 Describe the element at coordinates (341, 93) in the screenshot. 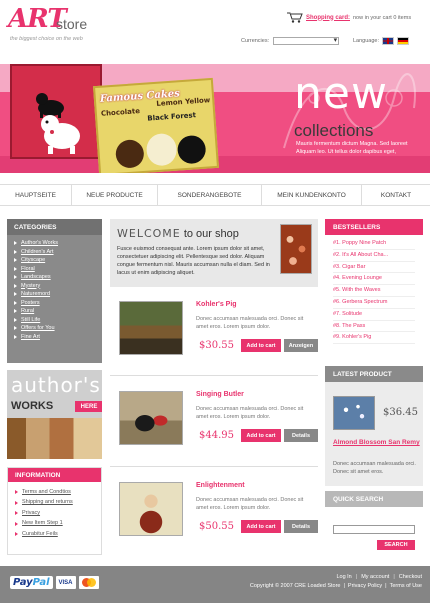

I see `banner-headline: new` at that location.